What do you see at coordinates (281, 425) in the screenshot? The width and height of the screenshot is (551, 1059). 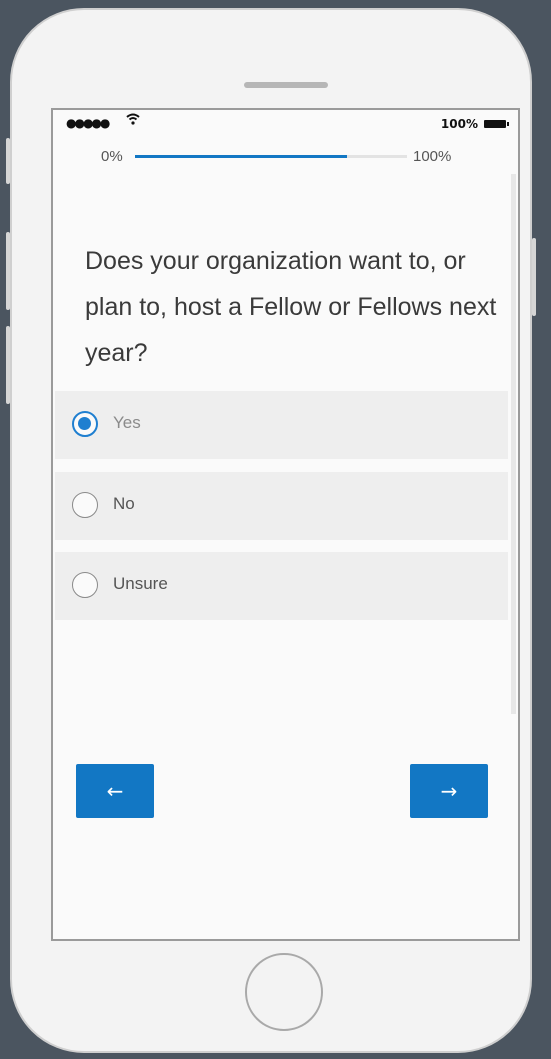 I see `option-yes: Yes` at bounding box center [281, 425].